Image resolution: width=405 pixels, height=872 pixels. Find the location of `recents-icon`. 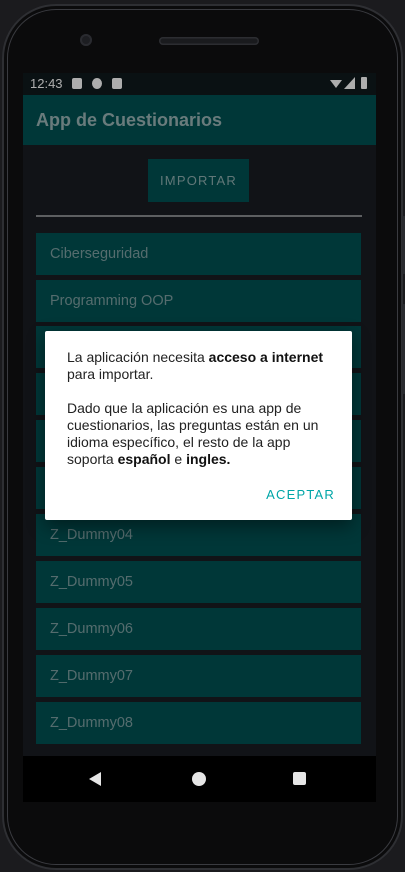

recents-icon is located at coordinates (299, 778).